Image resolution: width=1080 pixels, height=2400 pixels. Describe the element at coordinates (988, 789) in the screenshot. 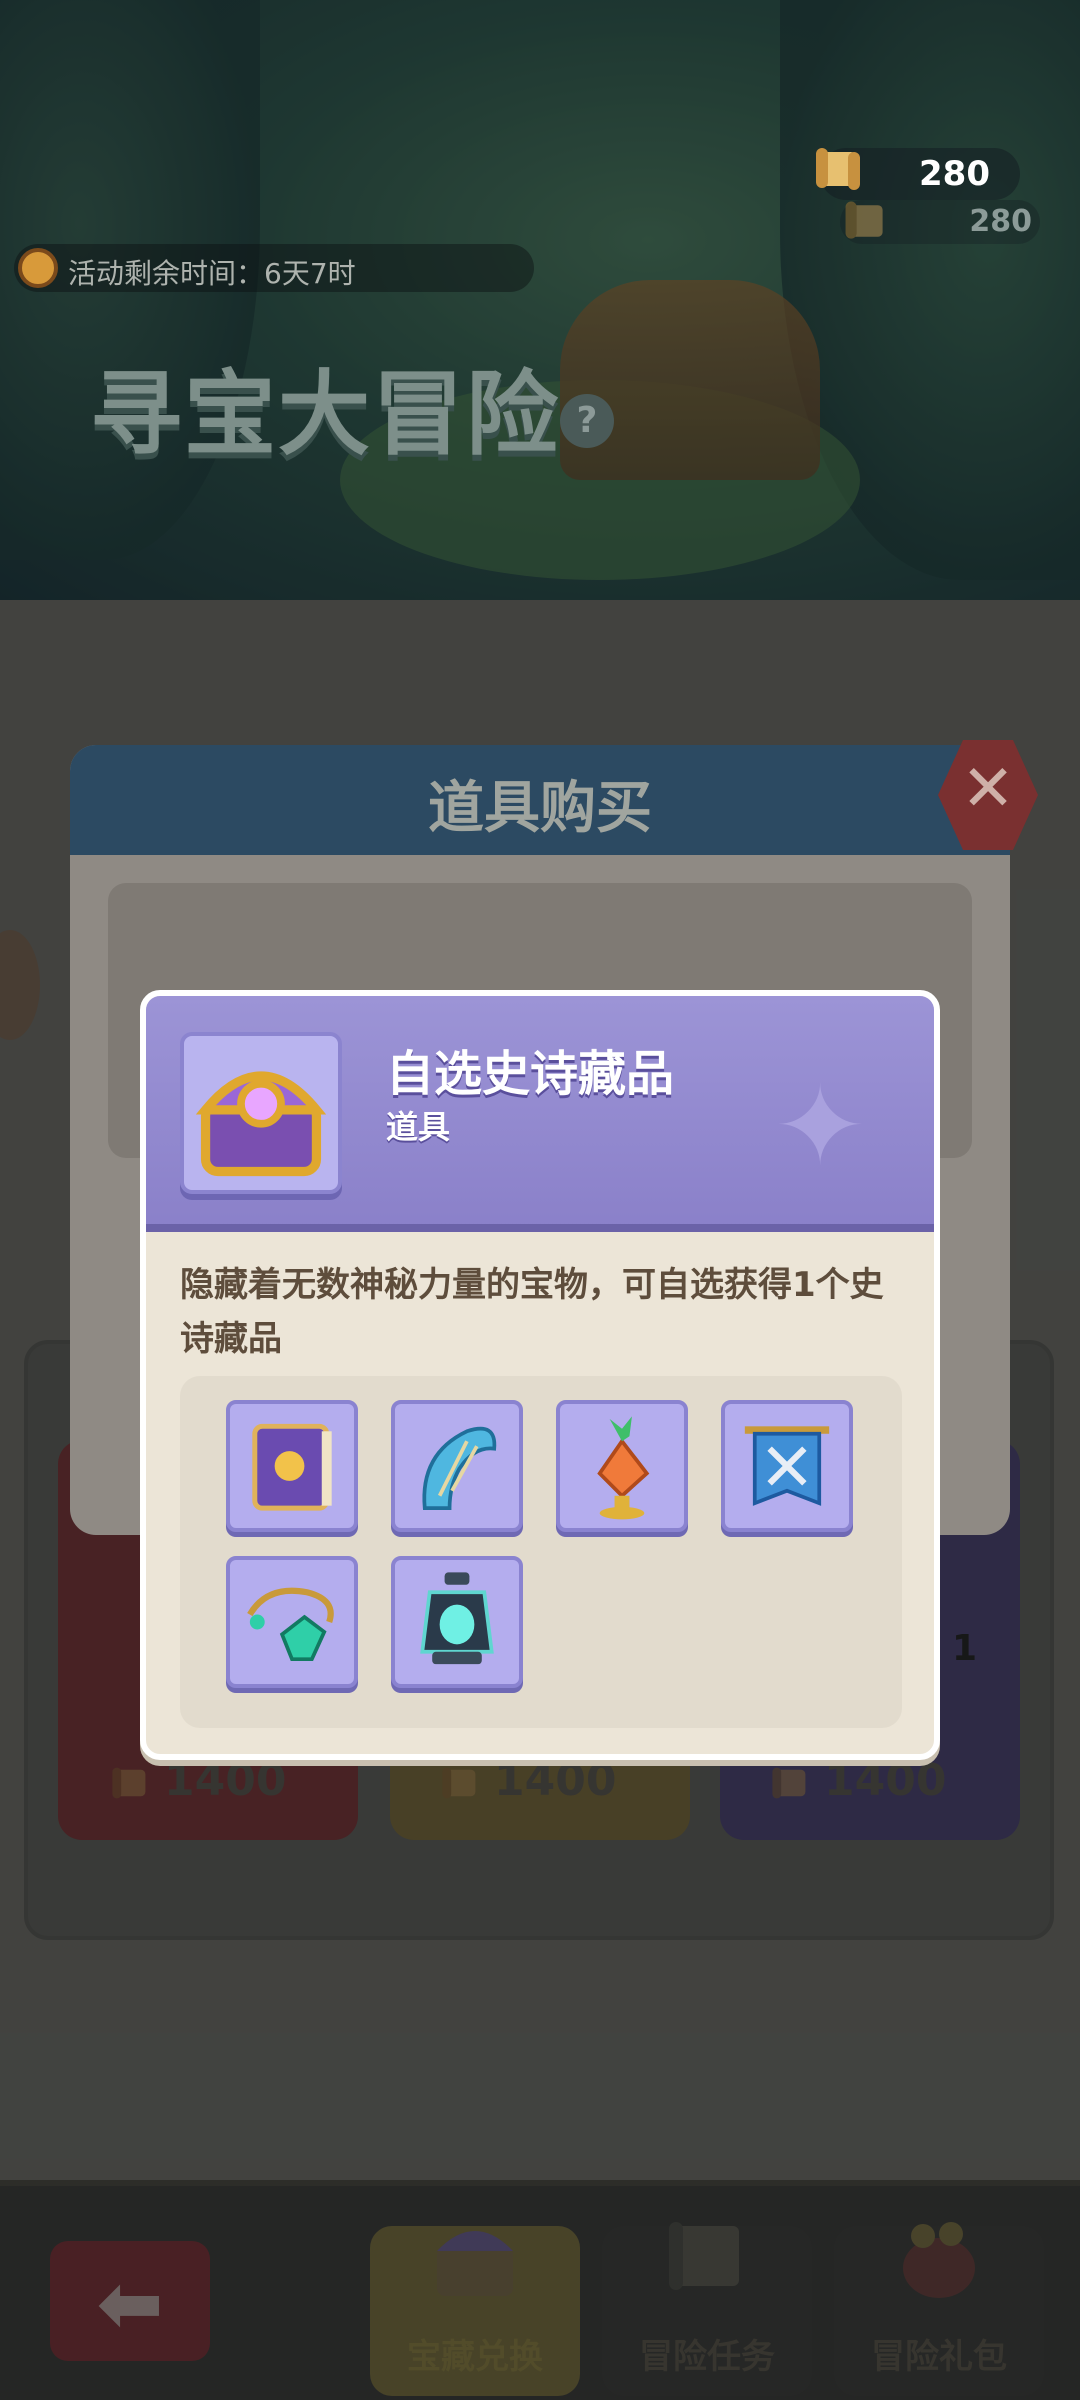

I see `close-icon: ✕` at that location.